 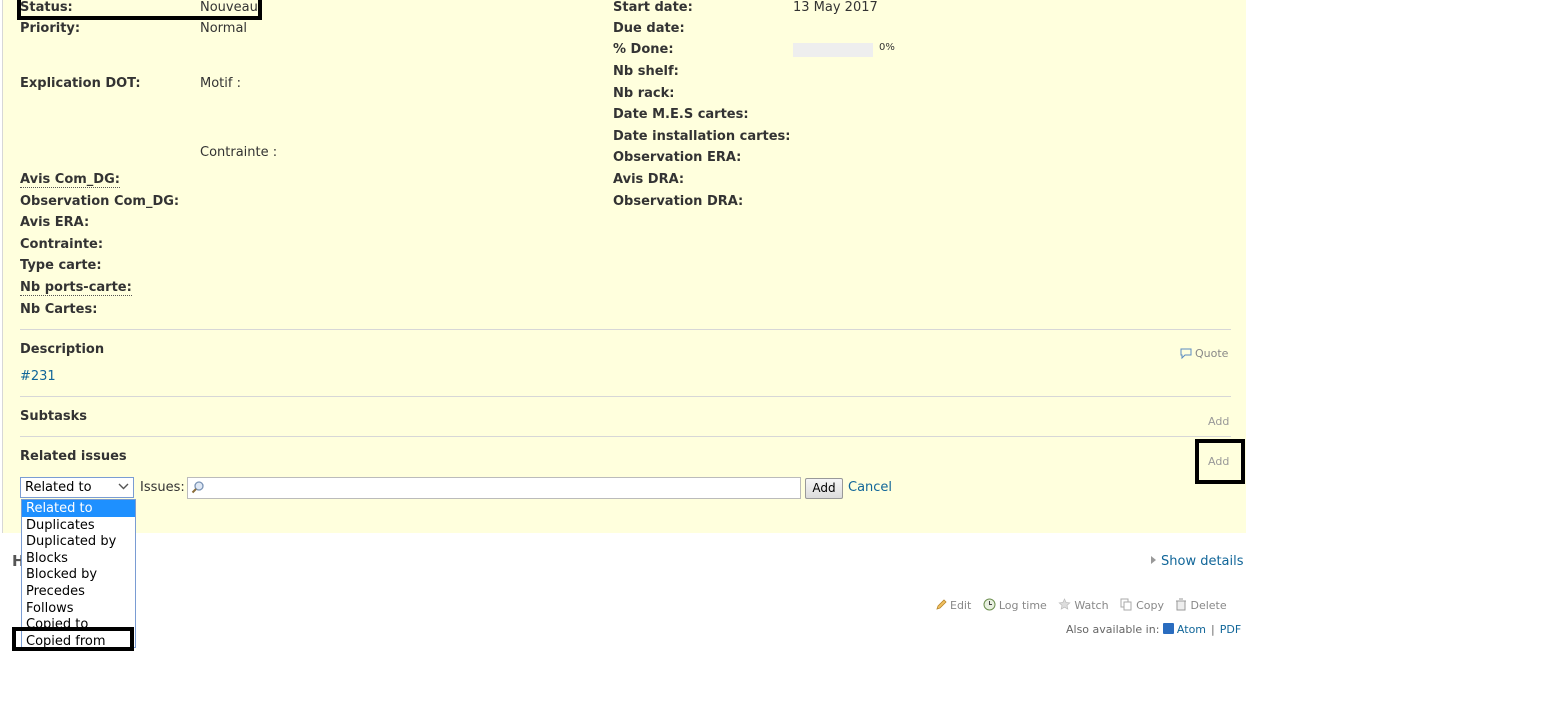 What do you see at coordinates (1023, 605) in the screenshot?
I see `log-time-label: Log time` at bounding box center [1023, 605].